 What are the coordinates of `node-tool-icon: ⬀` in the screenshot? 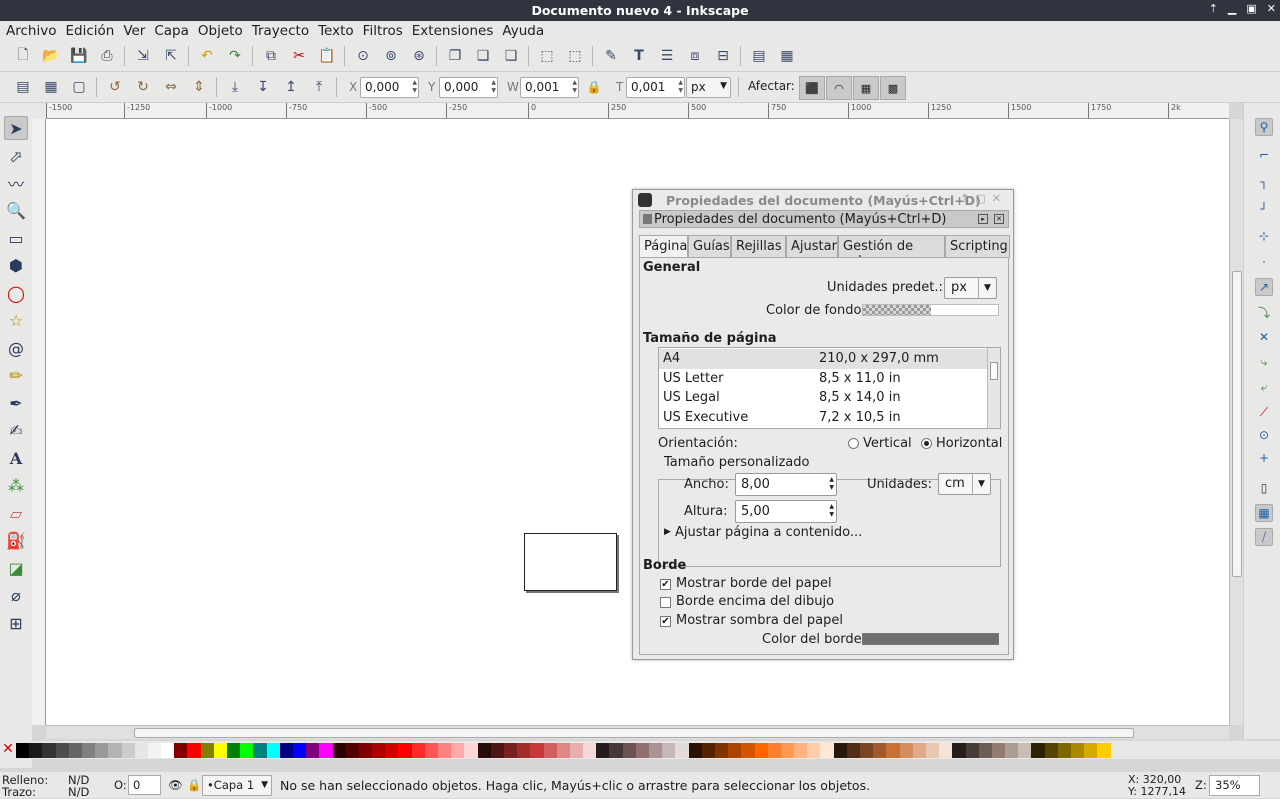 It's located at (16, 156).